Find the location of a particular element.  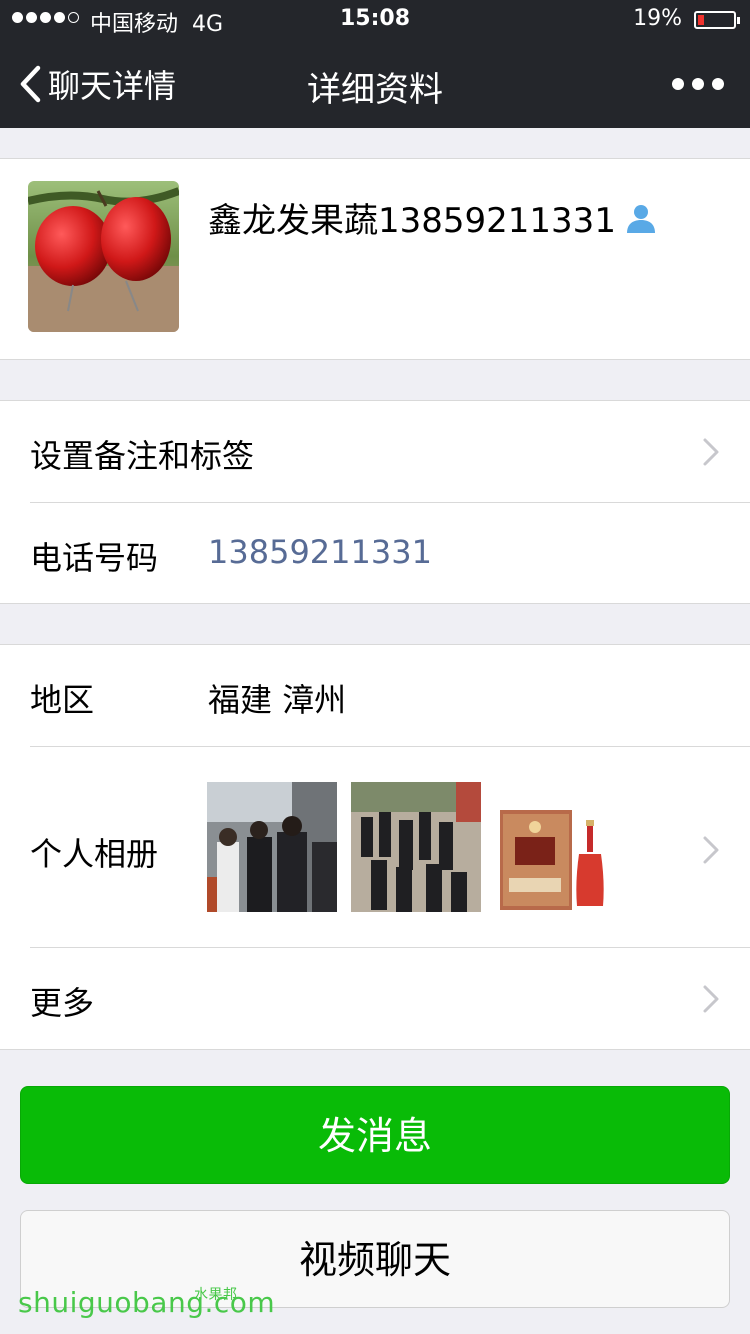

battery-icon is located at coordinates (717, 20).